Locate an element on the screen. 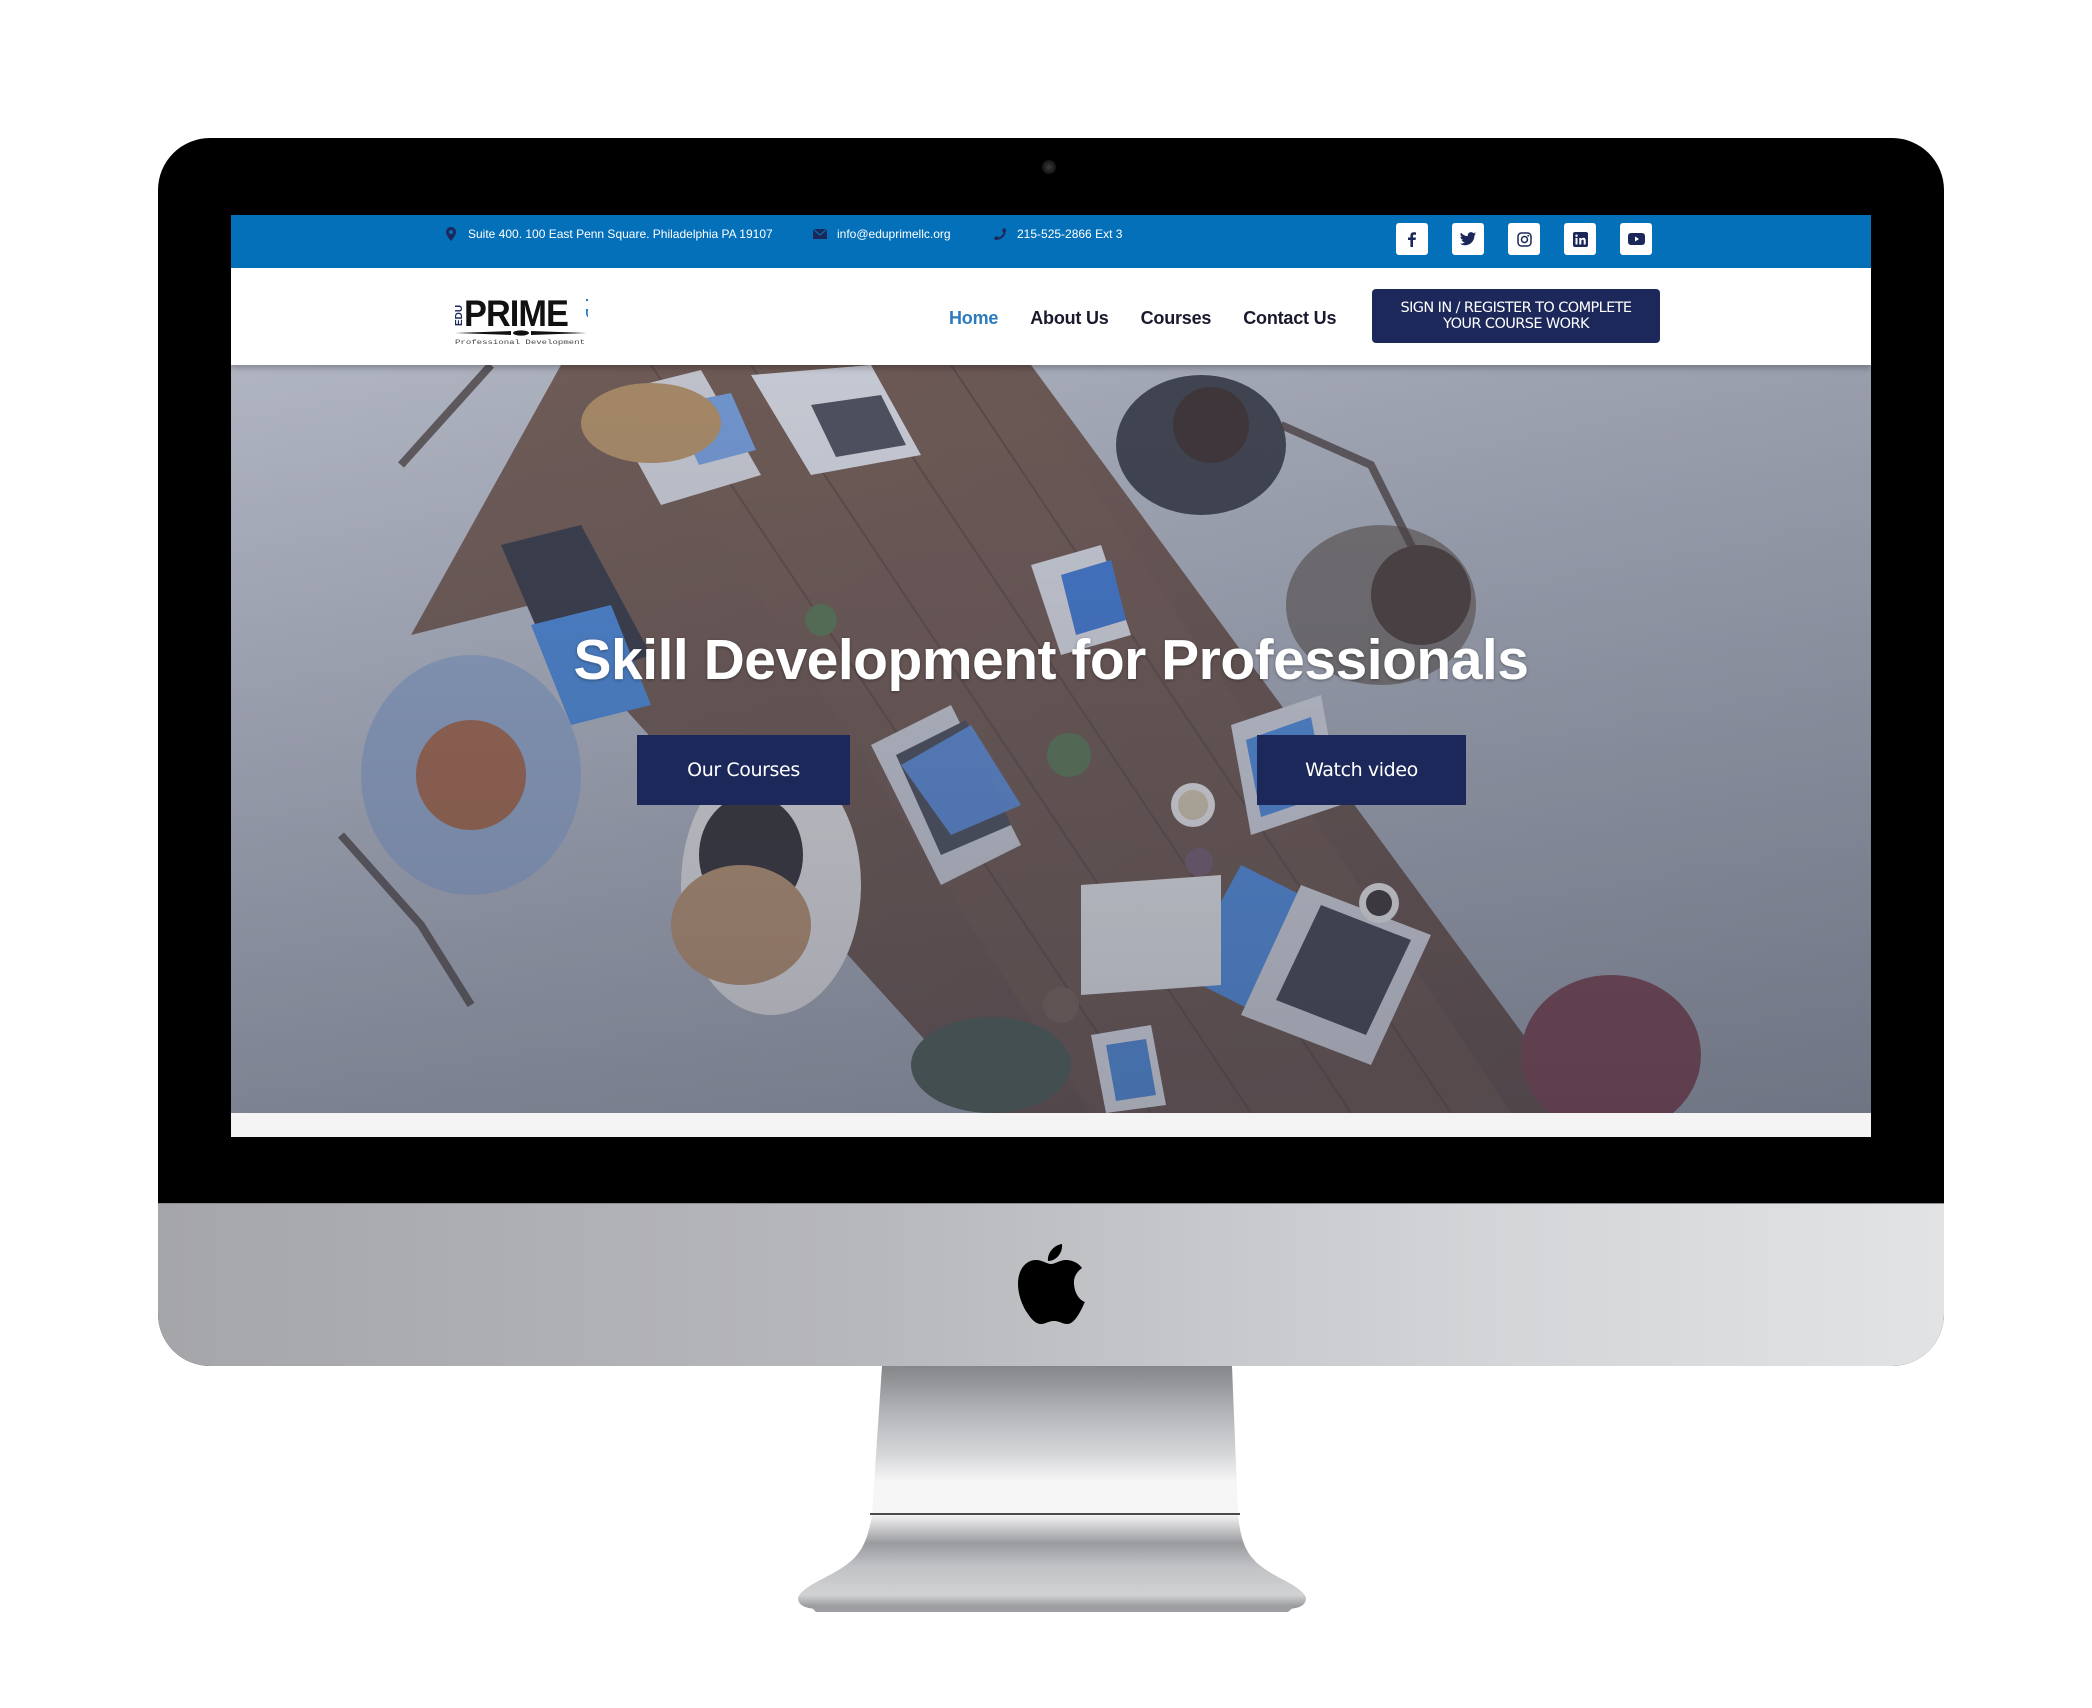 This screenshot has width=2092, height=1708. sign-in-line-2: YOUR COURSE WORK is located at coordinates (1516, 324).